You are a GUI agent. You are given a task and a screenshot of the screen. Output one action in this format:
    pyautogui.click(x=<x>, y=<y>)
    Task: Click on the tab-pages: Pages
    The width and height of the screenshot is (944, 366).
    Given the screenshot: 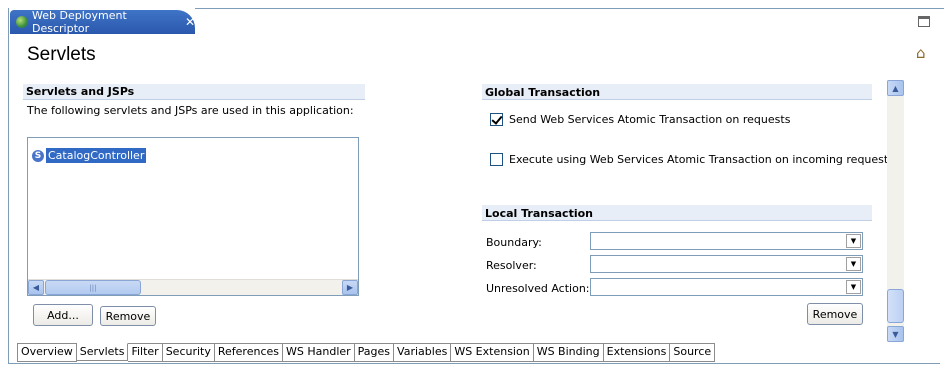 What is the action you would take?
    pyautogui.click(x=374, y=353)
    